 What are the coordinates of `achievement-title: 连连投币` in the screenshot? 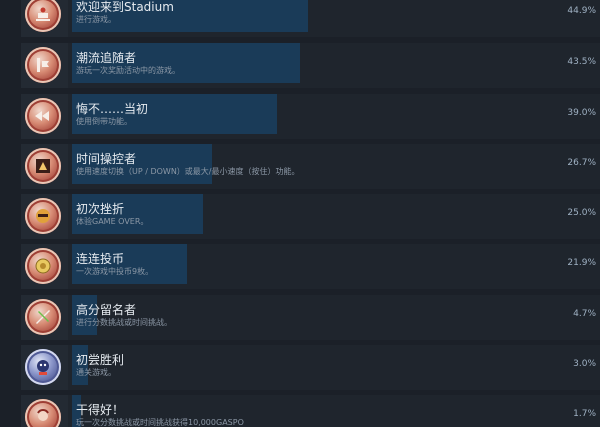 It's located at (100, 259).